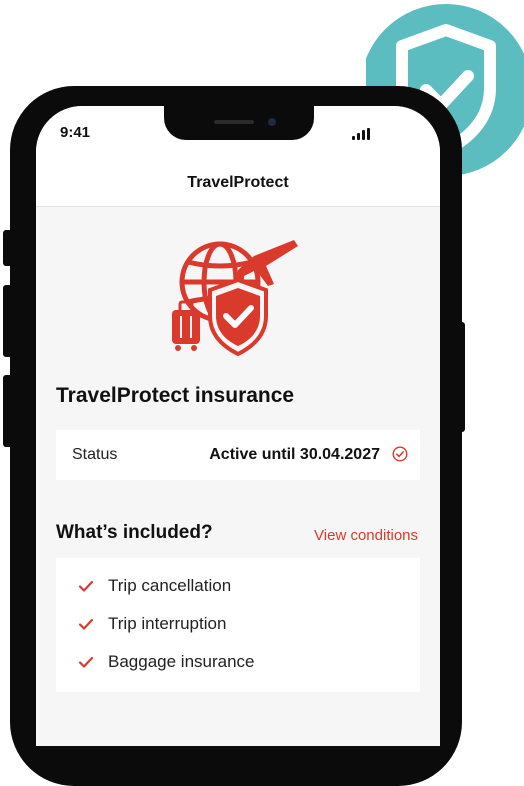  What do you see at coordinates (234, 122) in the screenshot?
I see `speaker-grille` at bounding box center [234, 122].